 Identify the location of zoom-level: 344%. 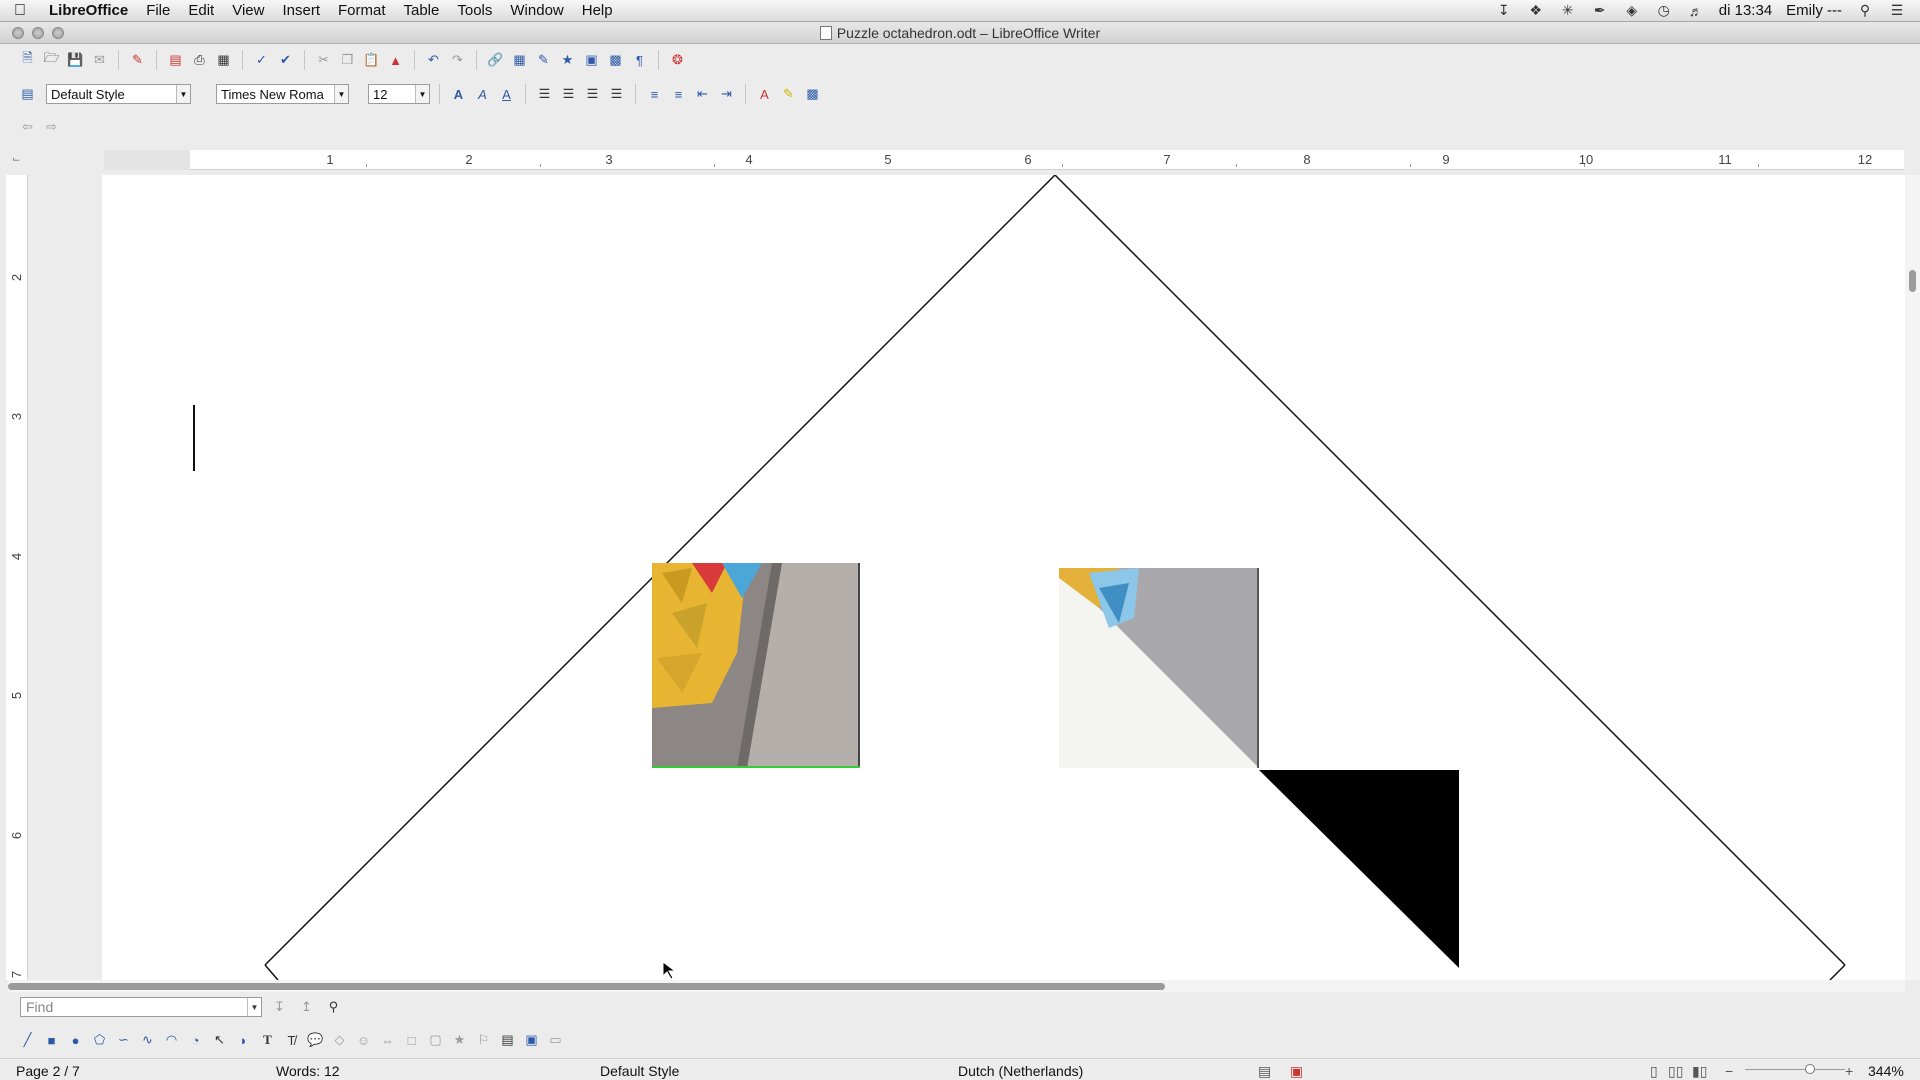
(1886, 1071).